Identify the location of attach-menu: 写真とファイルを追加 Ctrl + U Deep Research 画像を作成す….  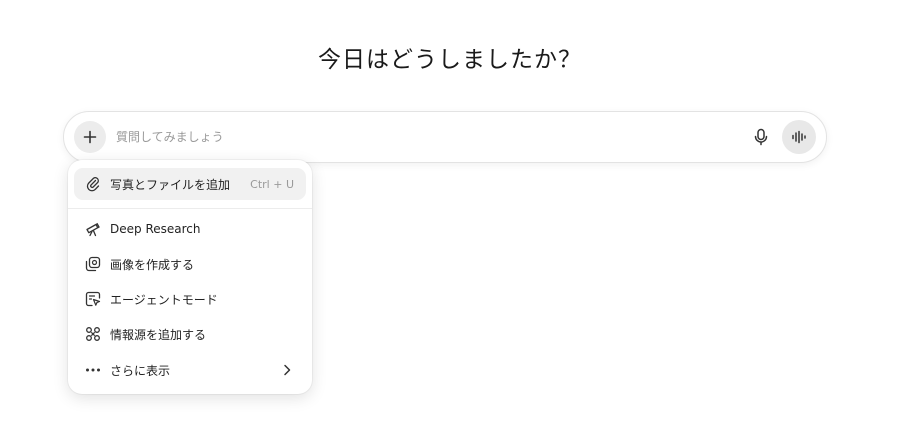
(190, 277).